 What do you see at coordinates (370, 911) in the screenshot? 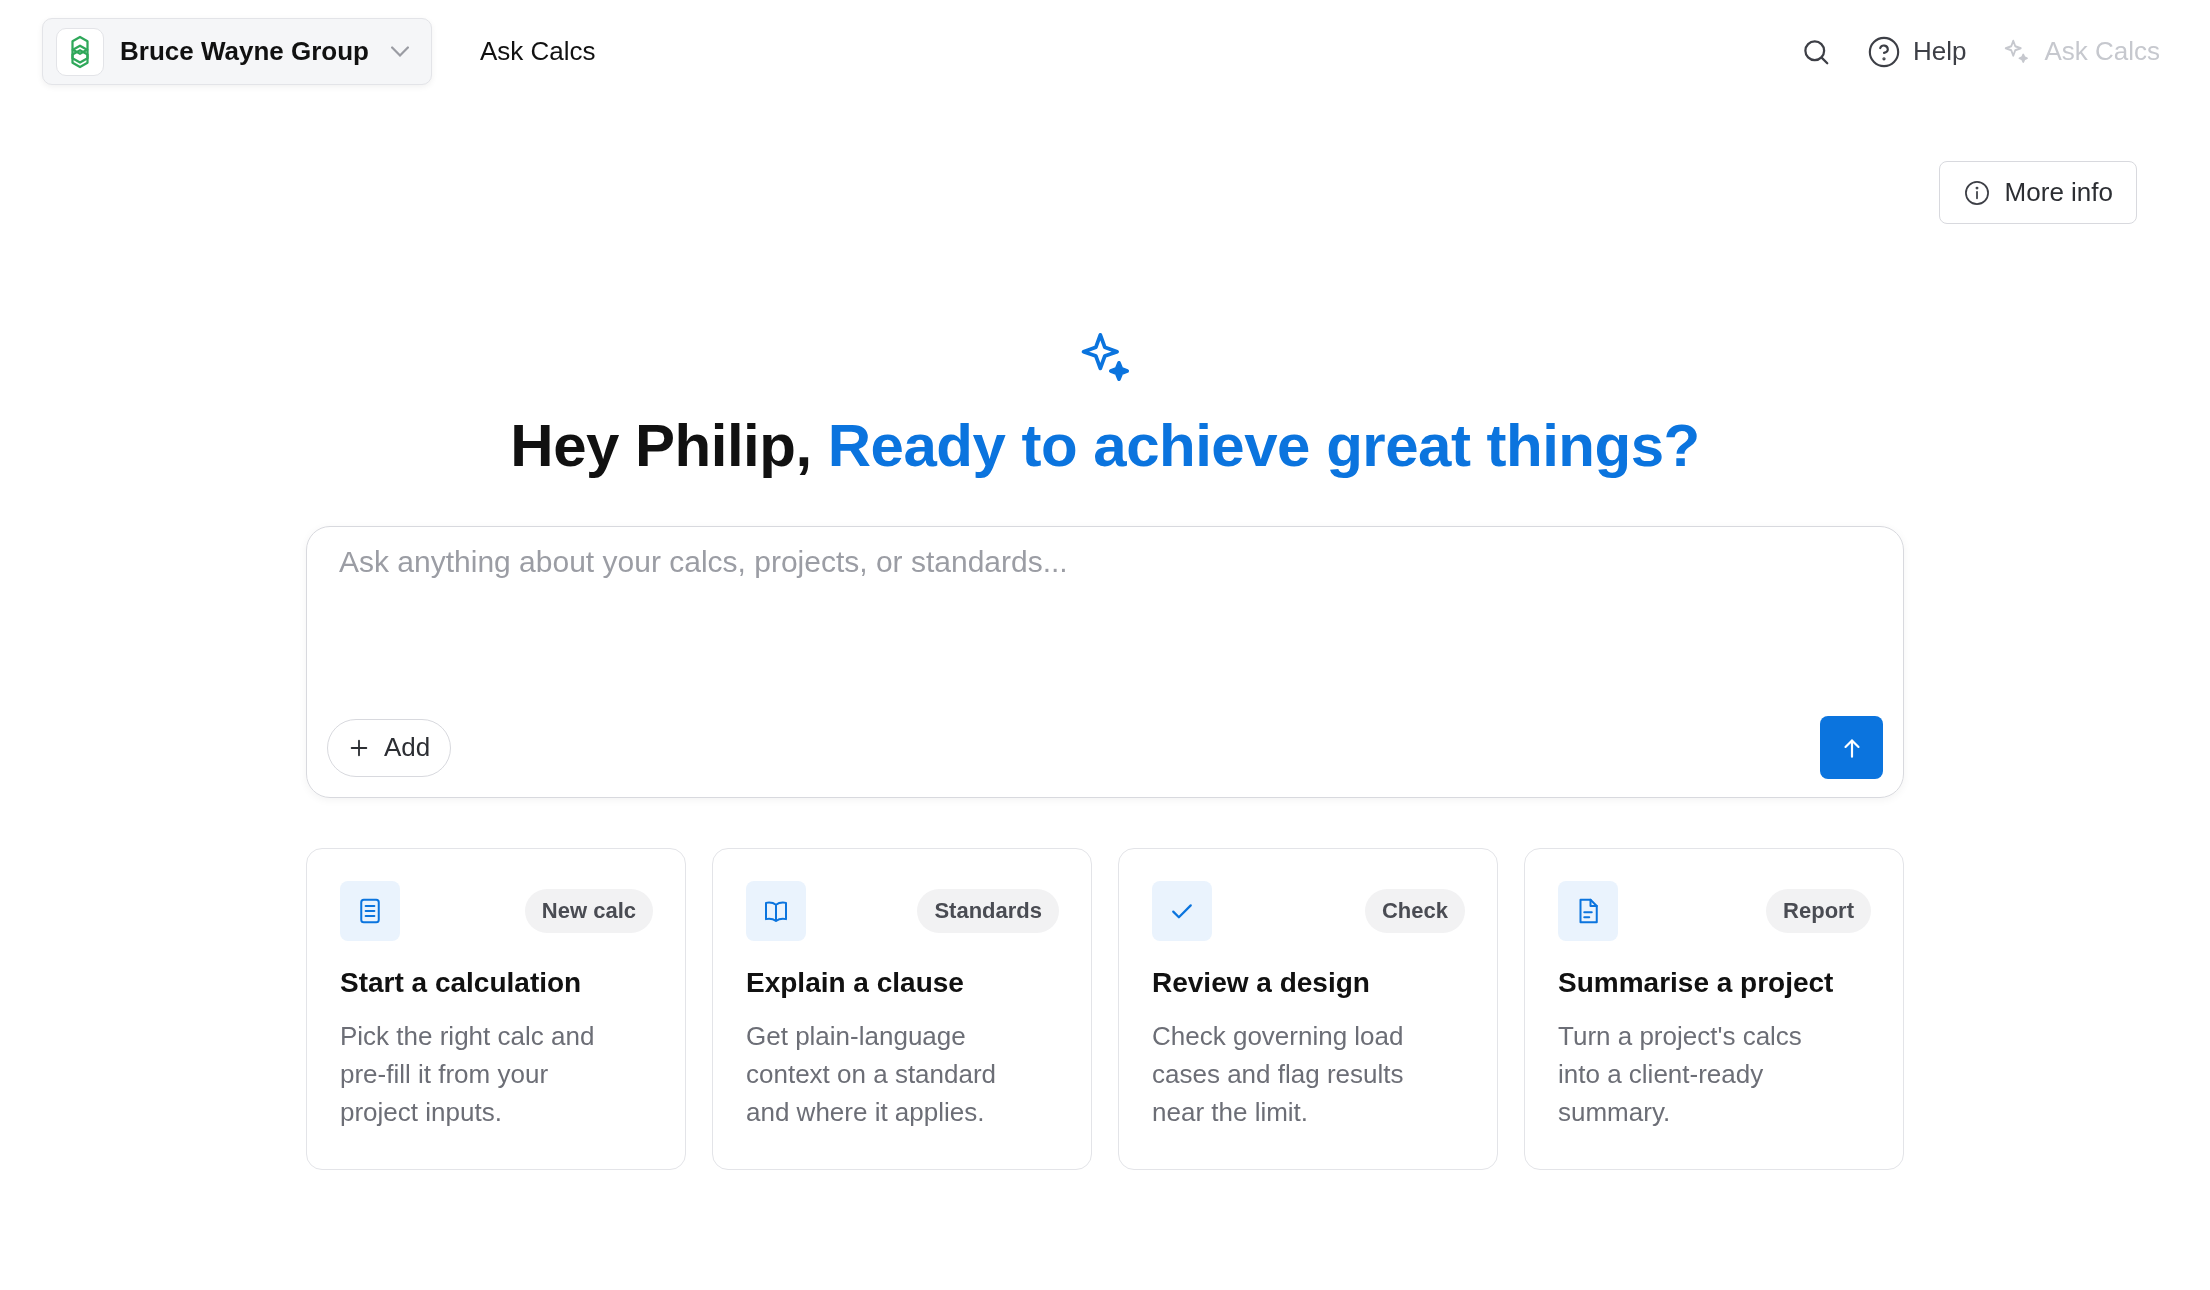
I see `calculator-sheet-icon` at bounding box center [370, 911].